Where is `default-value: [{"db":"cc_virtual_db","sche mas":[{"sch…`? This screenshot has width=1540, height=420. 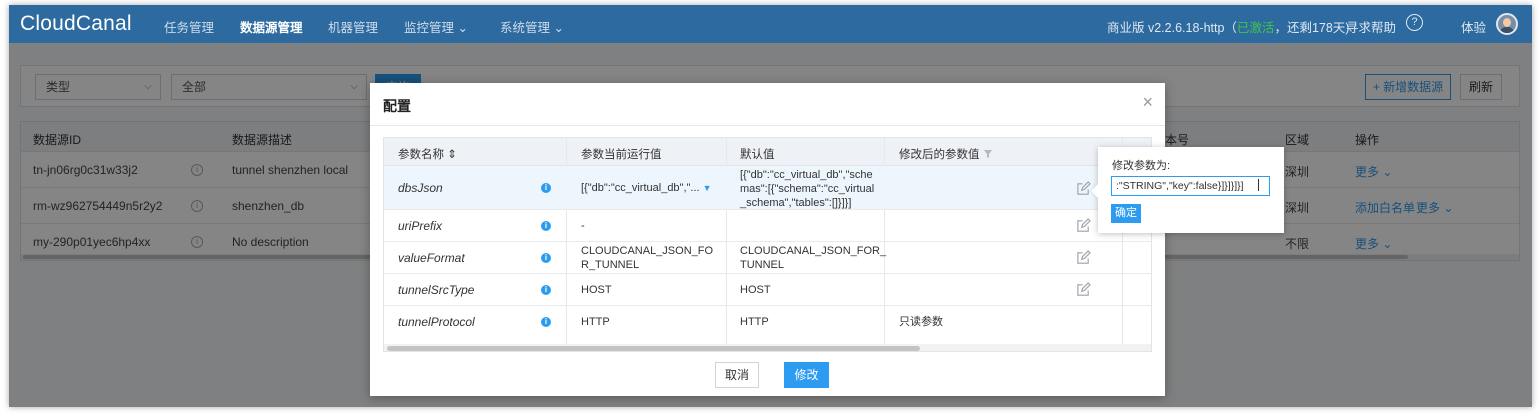 default-value: [{"db":"cc_virtual_db","sche mas":[{"sch… is located at coordinates (807, 189).